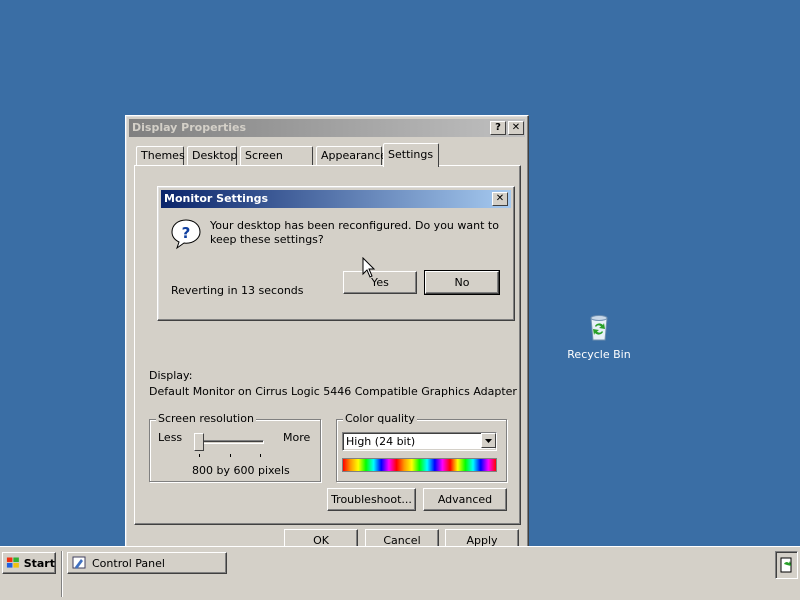 This screenshot has width=800, height=600. I want to click on tab-themes: Themes, so click(160, 156).